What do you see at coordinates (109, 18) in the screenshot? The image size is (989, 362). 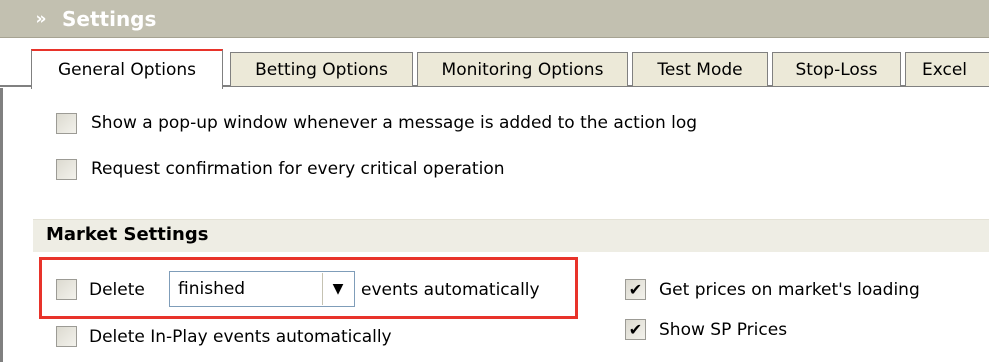 I see `panel-title: Settings` at bounding box center [109, 18].